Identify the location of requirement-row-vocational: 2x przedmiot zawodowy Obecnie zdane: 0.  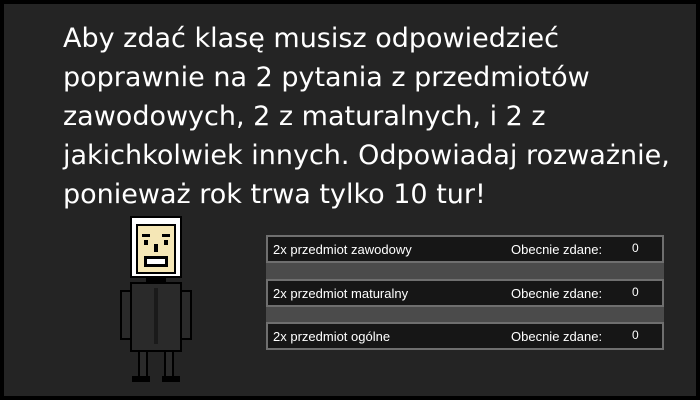
(465, 249).